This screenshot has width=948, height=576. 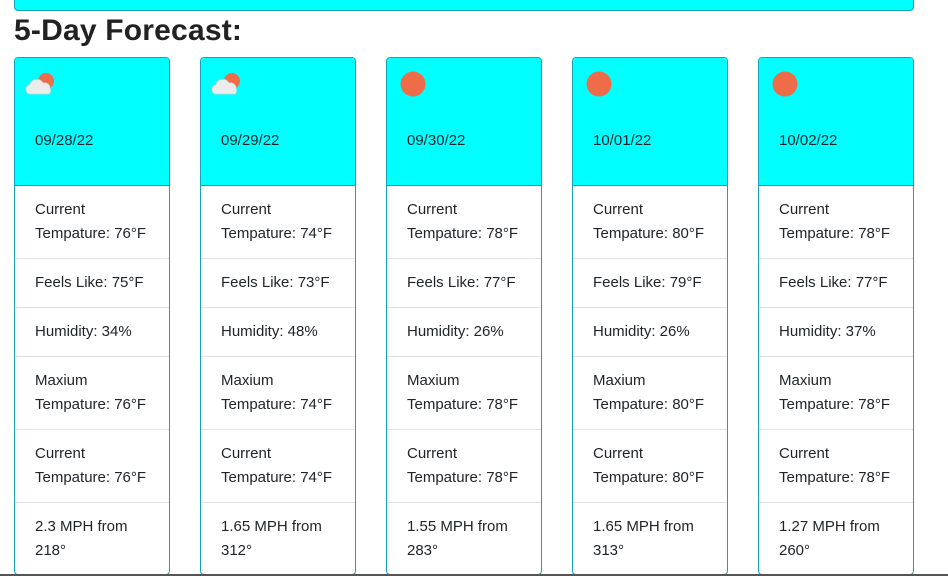 I want to click on max-temp-row: Maxium Tempature: 80°F, so click(x=650, y=393).